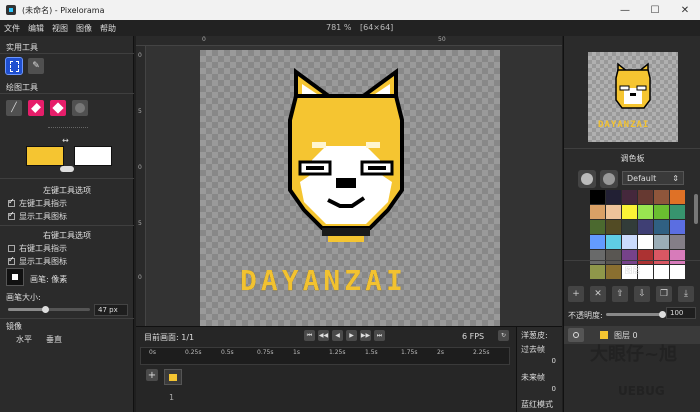 This screenshot has width=700, height=412. What do you see at coordinates (36, 28) in the screenshot?
I see `menu-edit: 编辑` at bounding box center [36, 28].